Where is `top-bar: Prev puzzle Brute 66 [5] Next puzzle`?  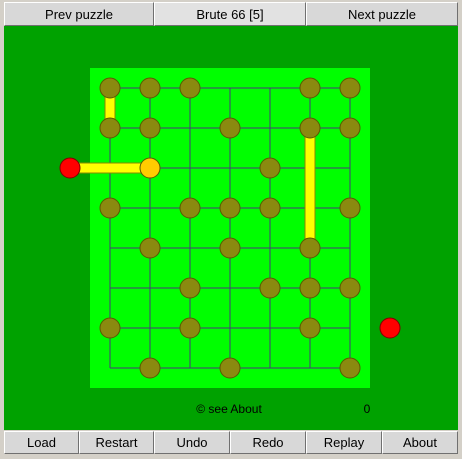 top-bar: Prev puzzle Brute 66 [5] Next puzzle is located at coordinates (231, 14).